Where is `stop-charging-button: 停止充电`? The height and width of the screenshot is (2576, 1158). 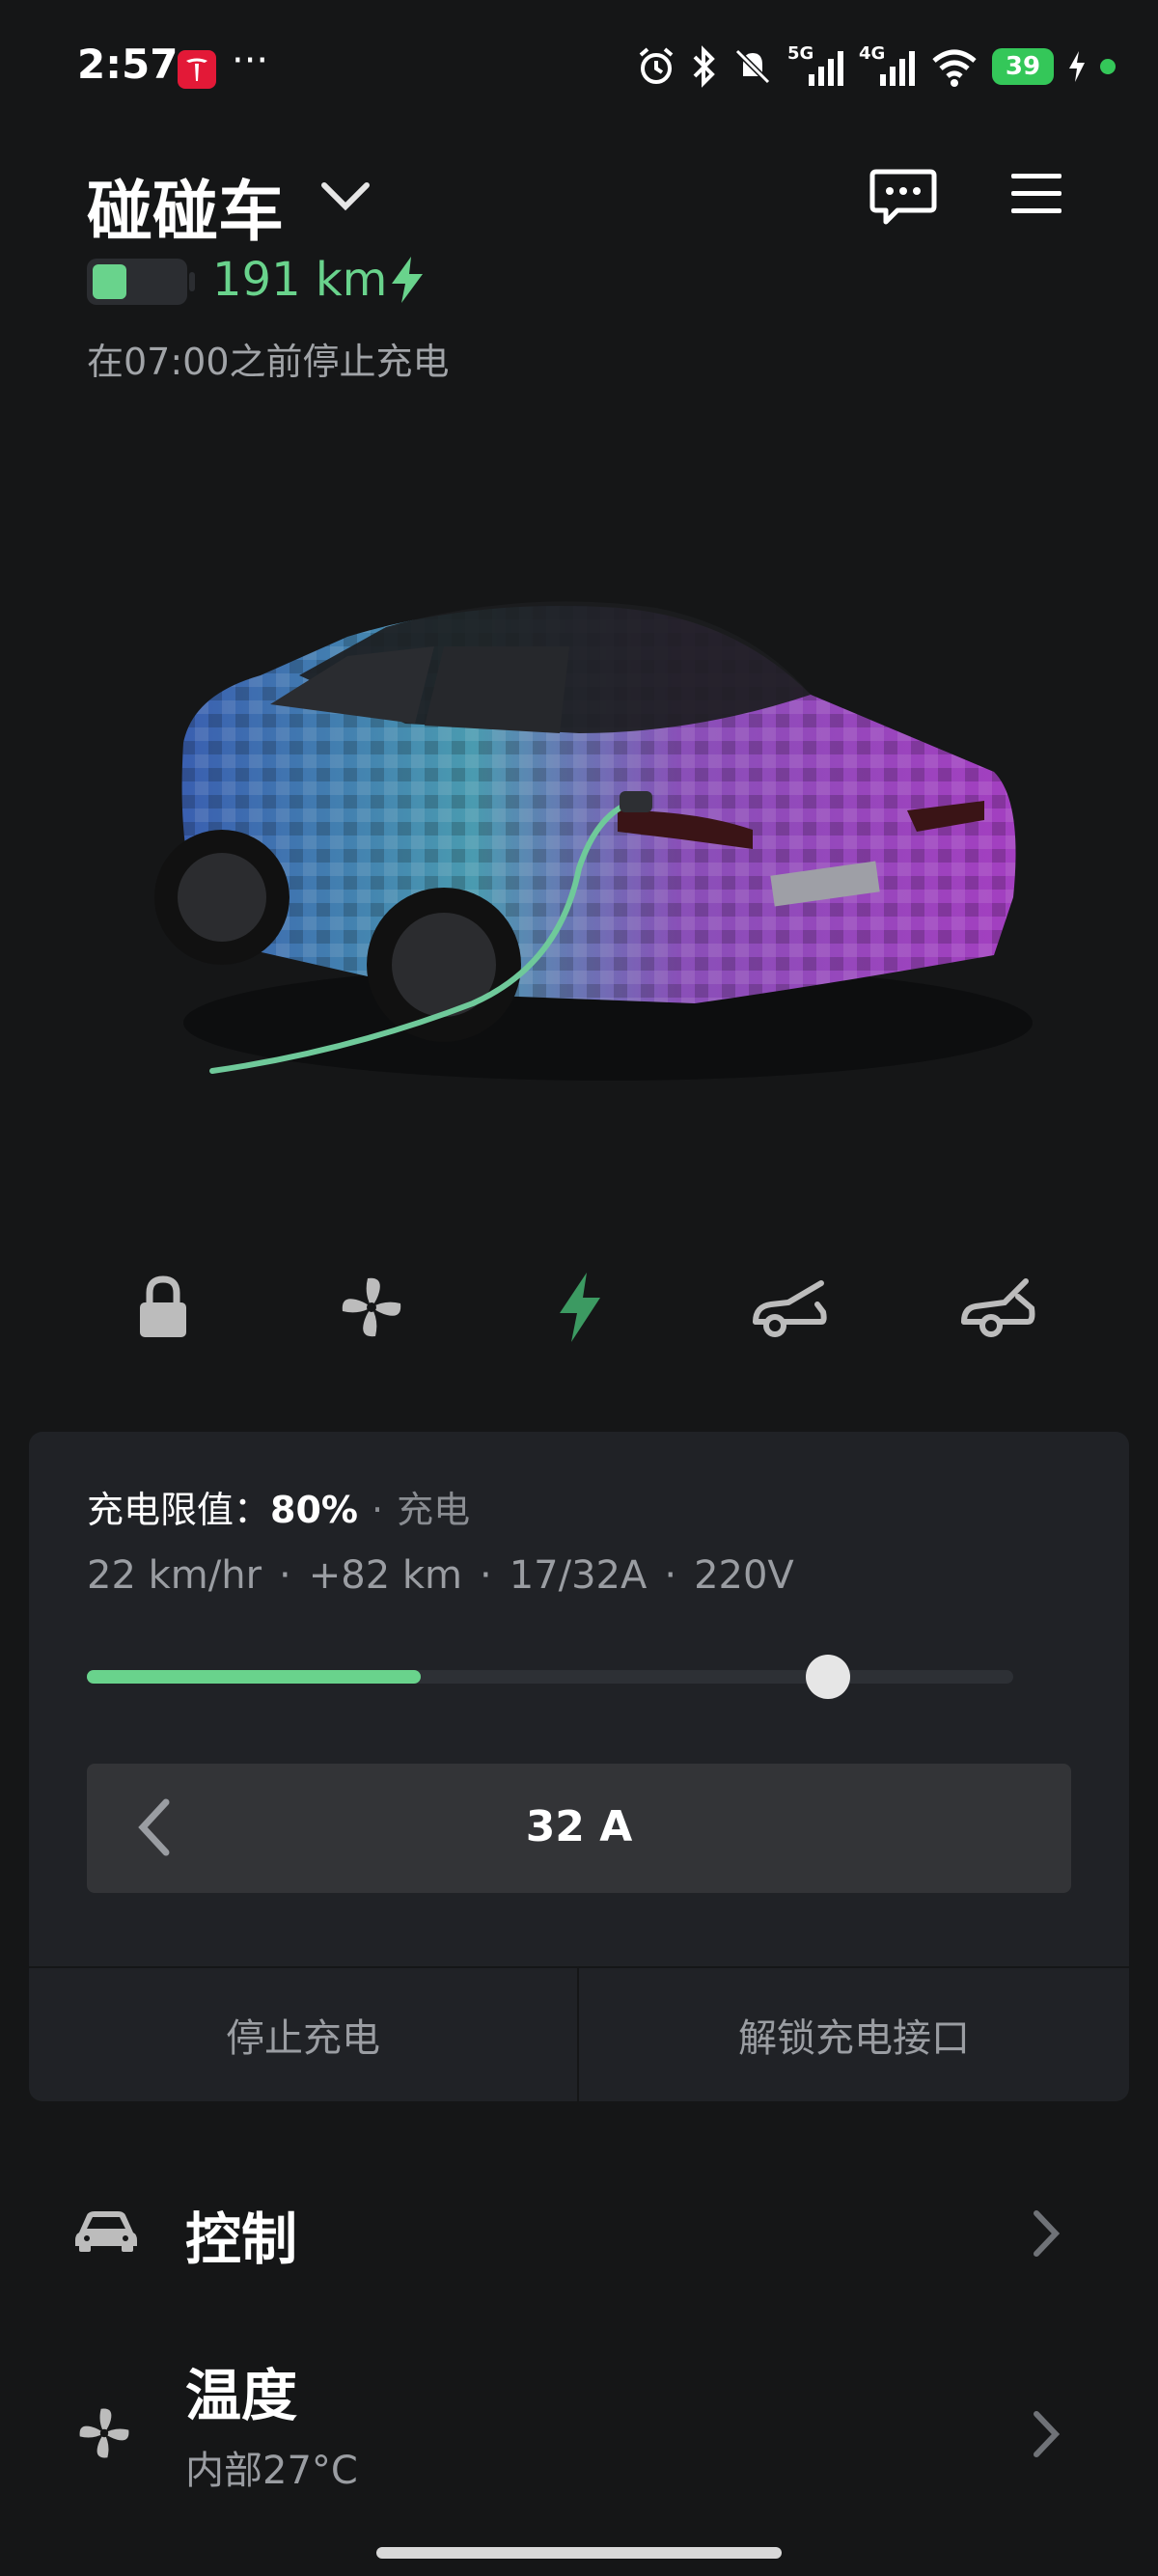
stop-charging-button: 停止充电 is located at coordinates (303, 2035).